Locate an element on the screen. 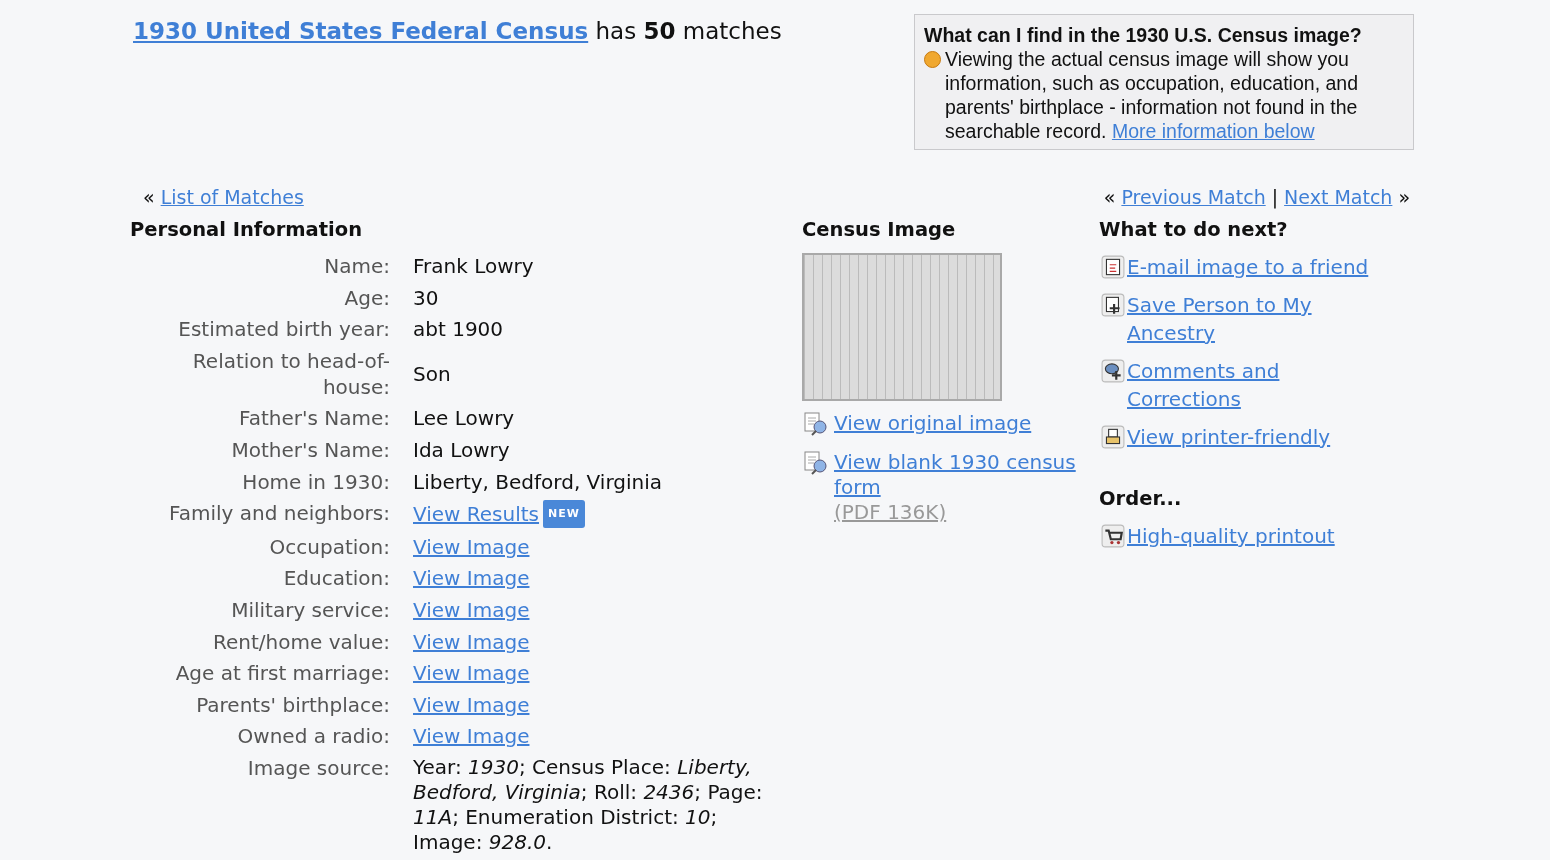 This screenshot has width=1550, height=860. document-icon is located at coordinates (1113, 267).